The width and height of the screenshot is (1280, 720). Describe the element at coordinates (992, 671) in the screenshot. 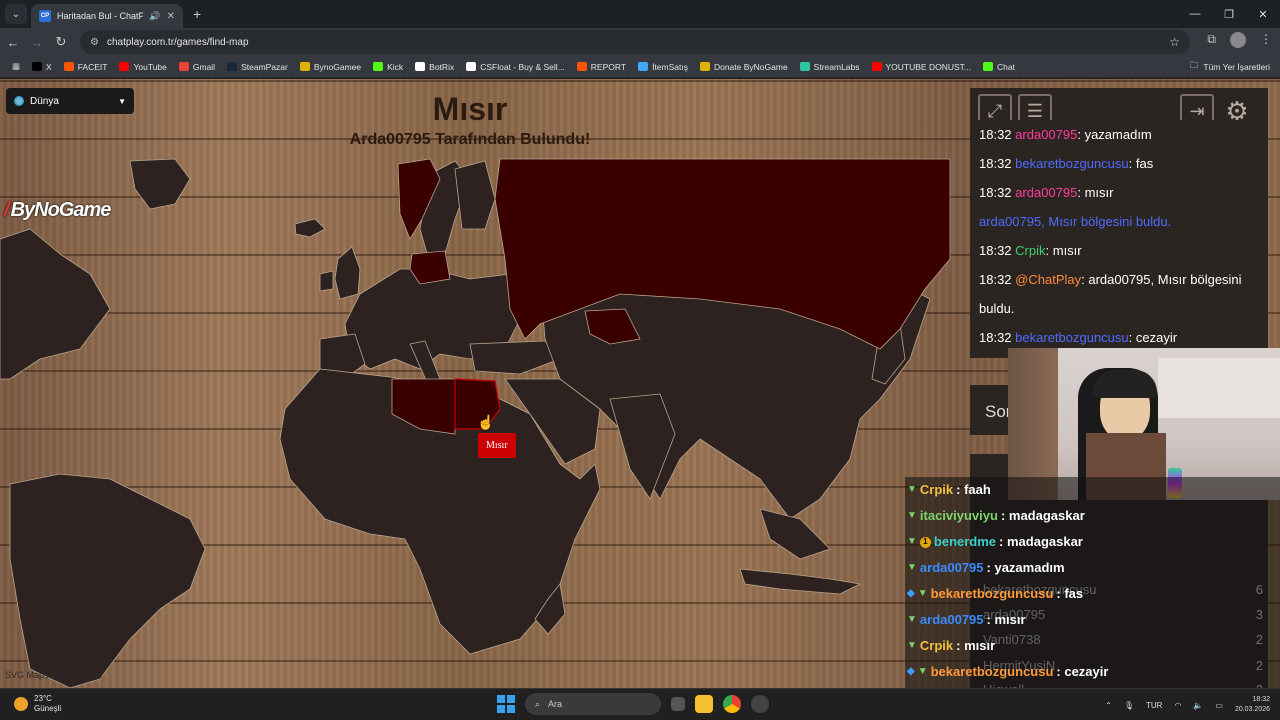

I see `overlay-username: bekaretbozguncusu` at that location.